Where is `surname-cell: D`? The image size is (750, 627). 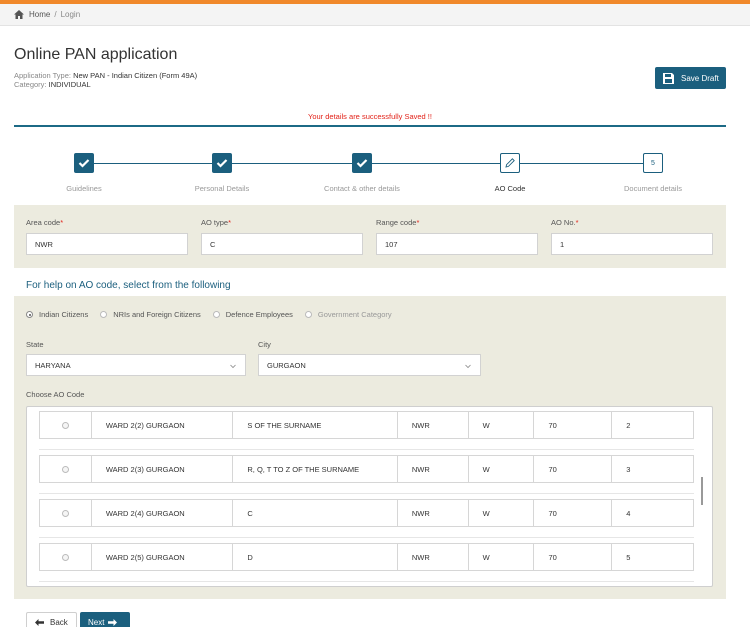 surname-cell: D is located at coordinates (315, 557).